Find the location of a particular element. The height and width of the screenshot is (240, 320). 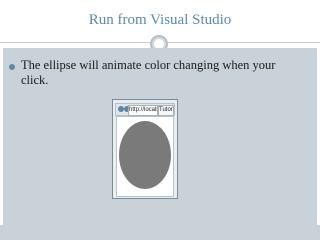

browser-tab-strip: http://localhost... TutorialAnimation is located at coordinates (145, 109).